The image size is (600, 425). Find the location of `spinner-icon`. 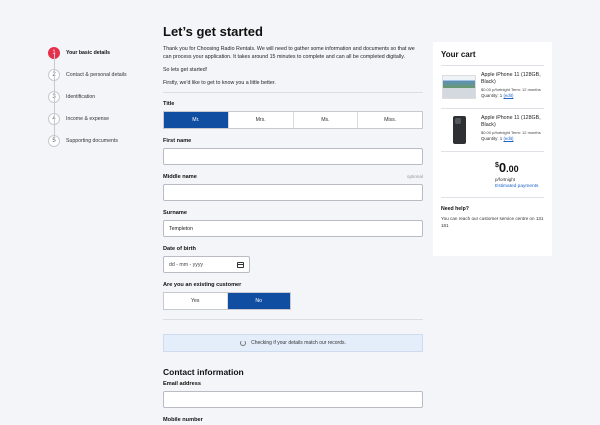

spinner-icon is located at coordinates (243, 343).